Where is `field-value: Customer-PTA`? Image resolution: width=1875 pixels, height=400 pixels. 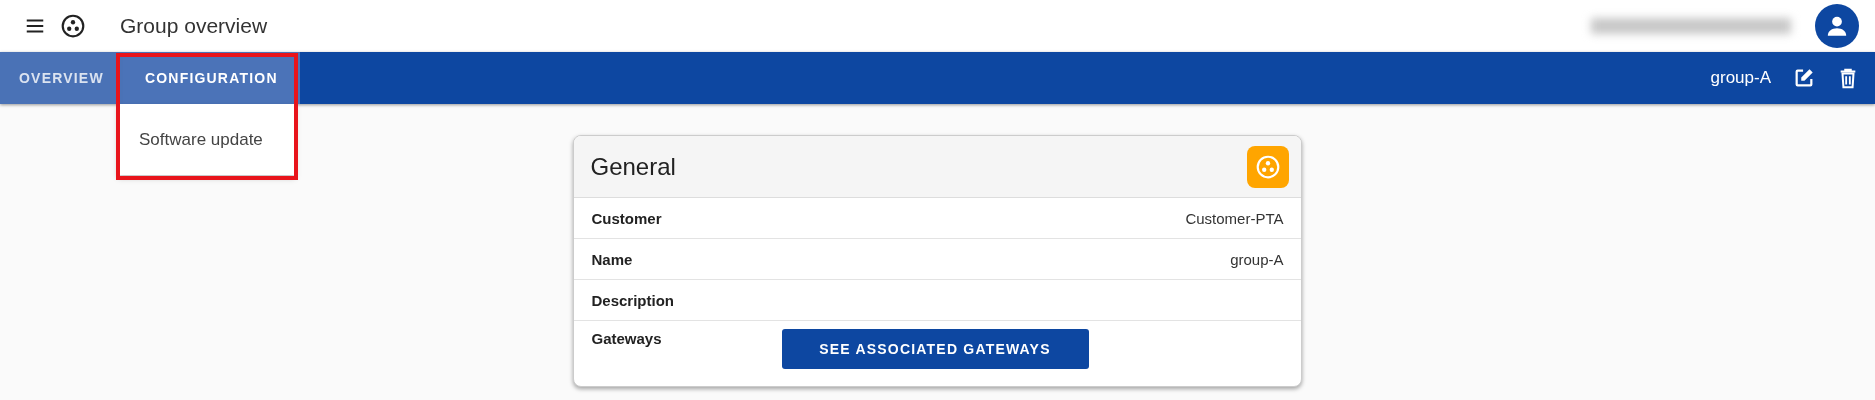
field-value: Customer-PTA is located at coordinates (1234, 218).